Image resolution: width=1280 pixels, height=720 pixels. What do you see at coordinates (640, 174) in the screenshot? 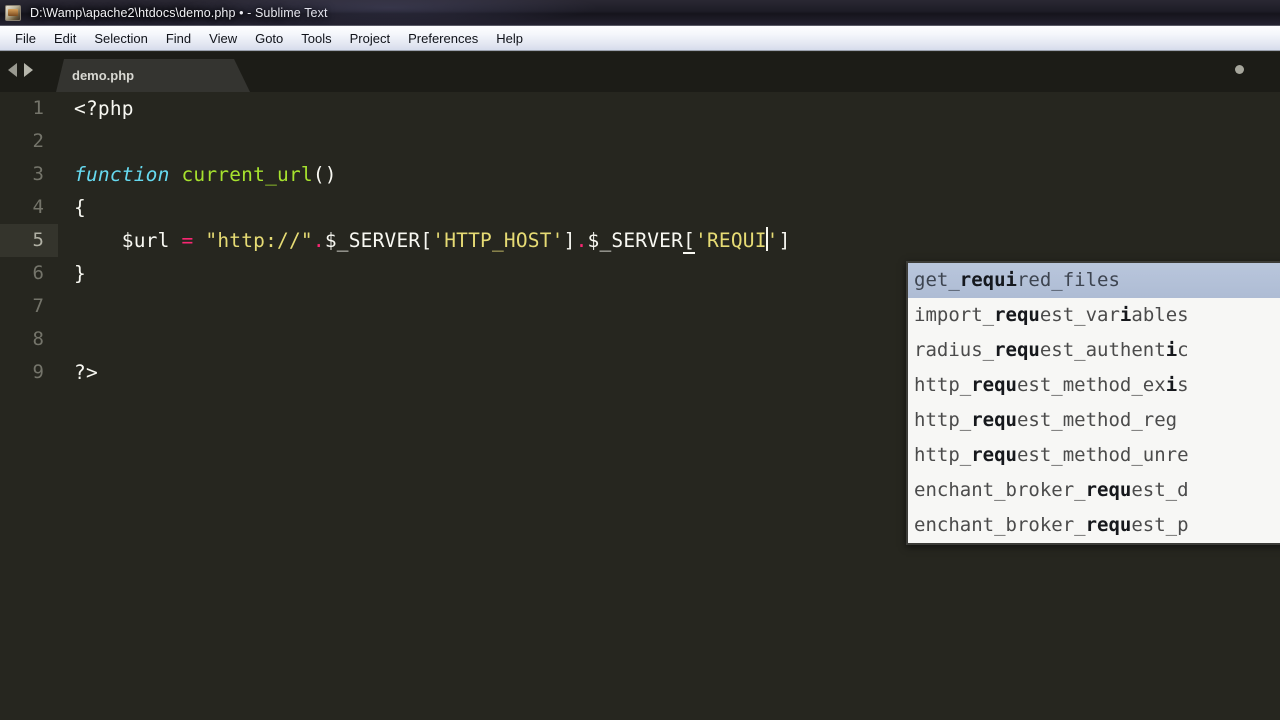
I see `code-line-3: 3 function current_url()` at bounding box center [640, 174].